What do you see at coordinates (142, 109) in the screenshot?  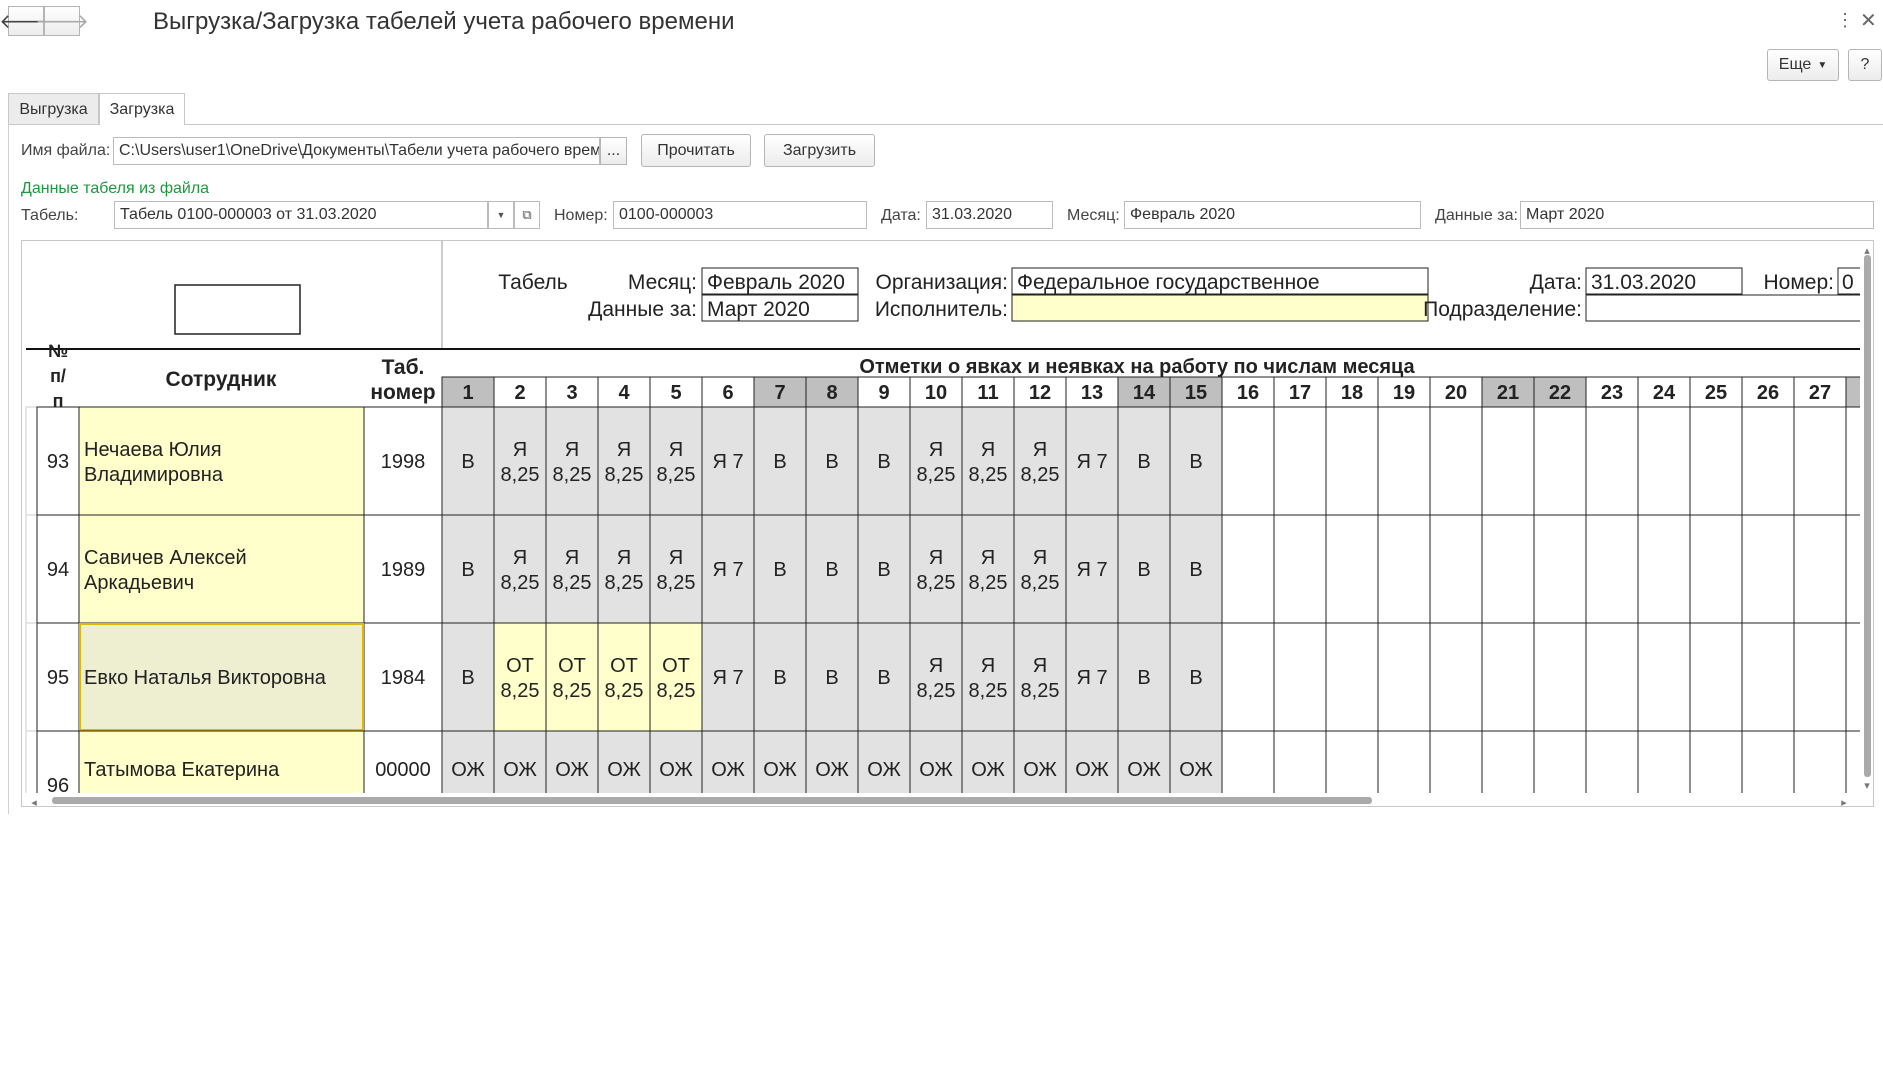 I see `tab-import: Загрузка` at bounding box center [142, 109].